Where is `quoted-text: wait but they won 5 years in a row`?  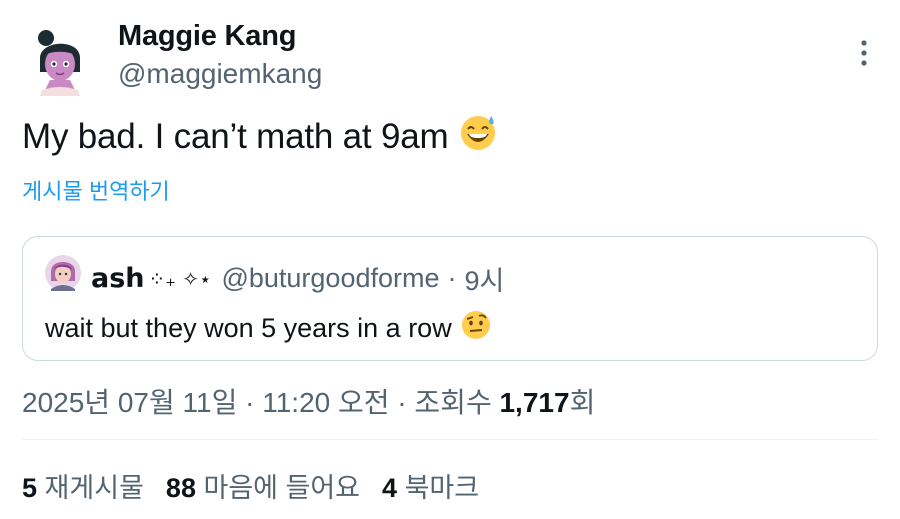 quoted-text: wait but they won 5 years in a row is located at coordinates (268, 328).